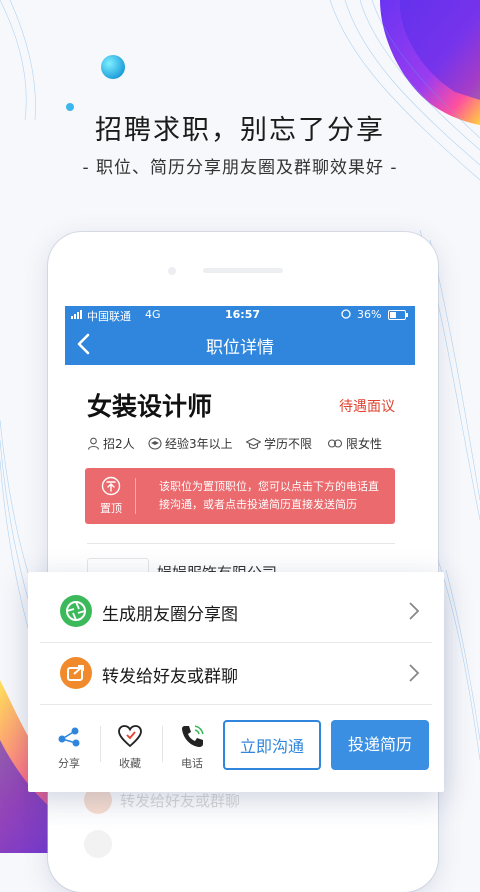 This screenshot has width=480, height=892. Describe the element at coordinates (109, 316) in the screenshot. I see `carrier: 中国联通` at that location.